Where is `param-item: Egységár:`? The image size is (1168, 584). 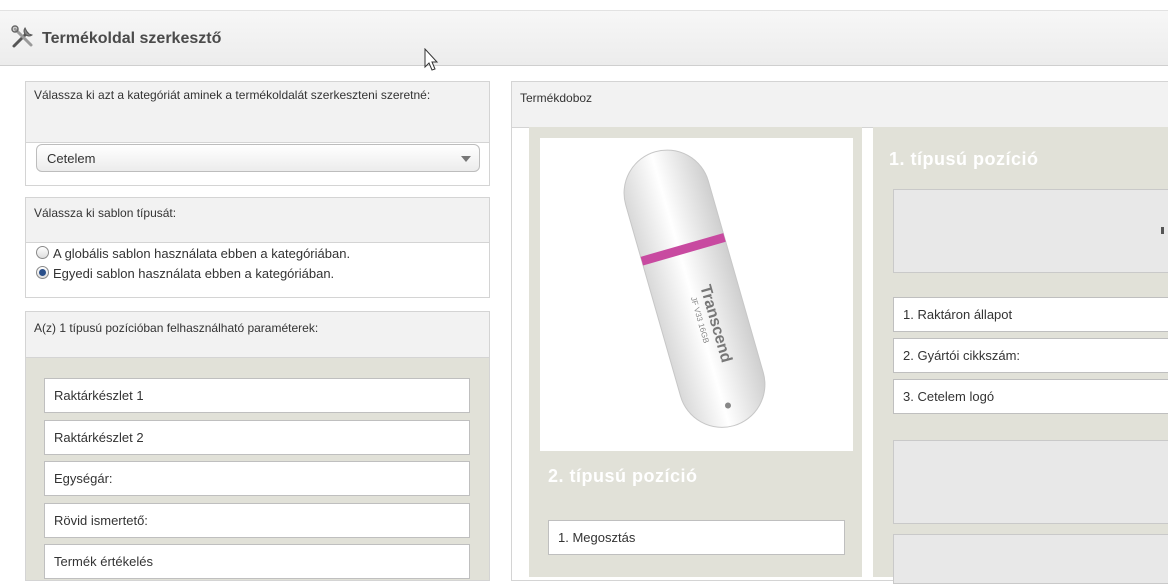 param-item: Egységár: is located at coordinates (257, 478).